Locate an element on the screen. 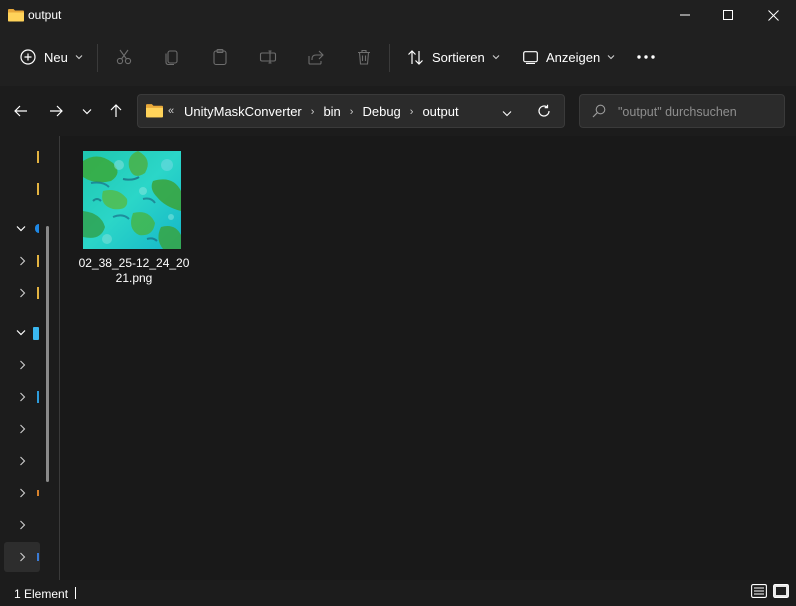 The width and height of the screenshot is (796, 606). view-label: Anzeigen is located at coordinates (573, 57).